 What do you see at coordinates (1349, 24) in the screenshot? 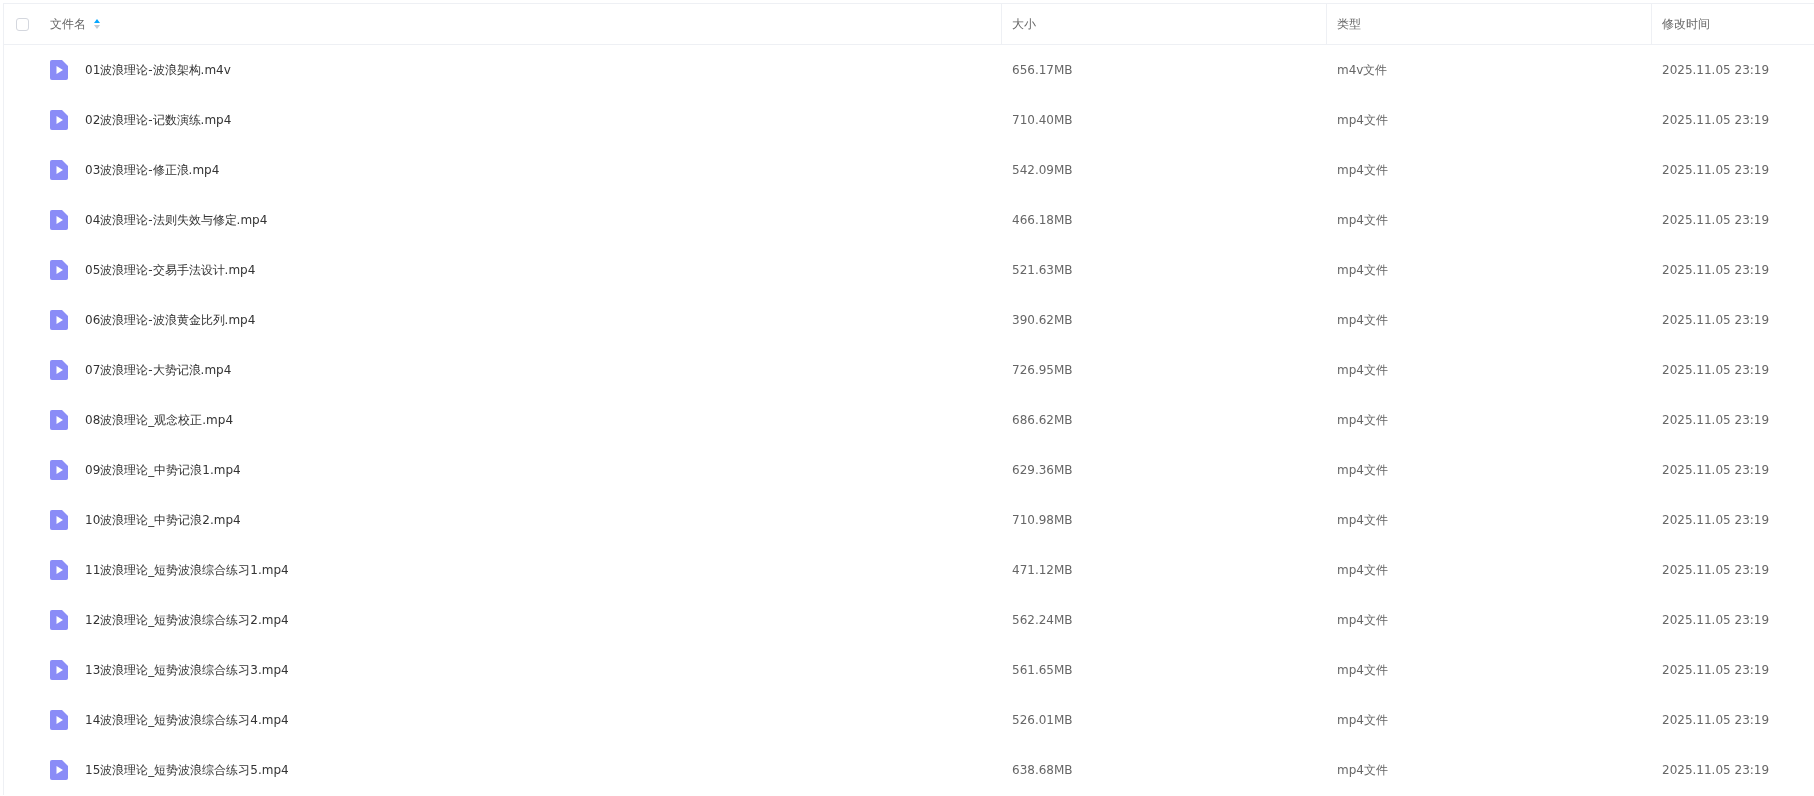
I see `column-header: 类型` at bounding box center [1349, 24].